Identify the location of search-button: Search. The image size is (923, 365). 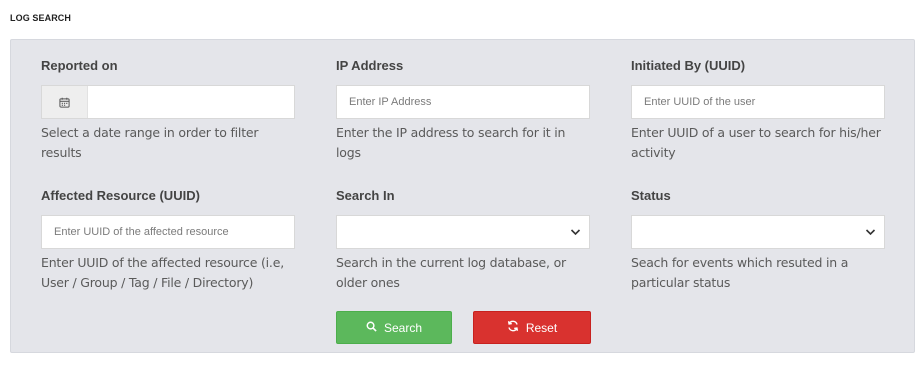
(394, 327).